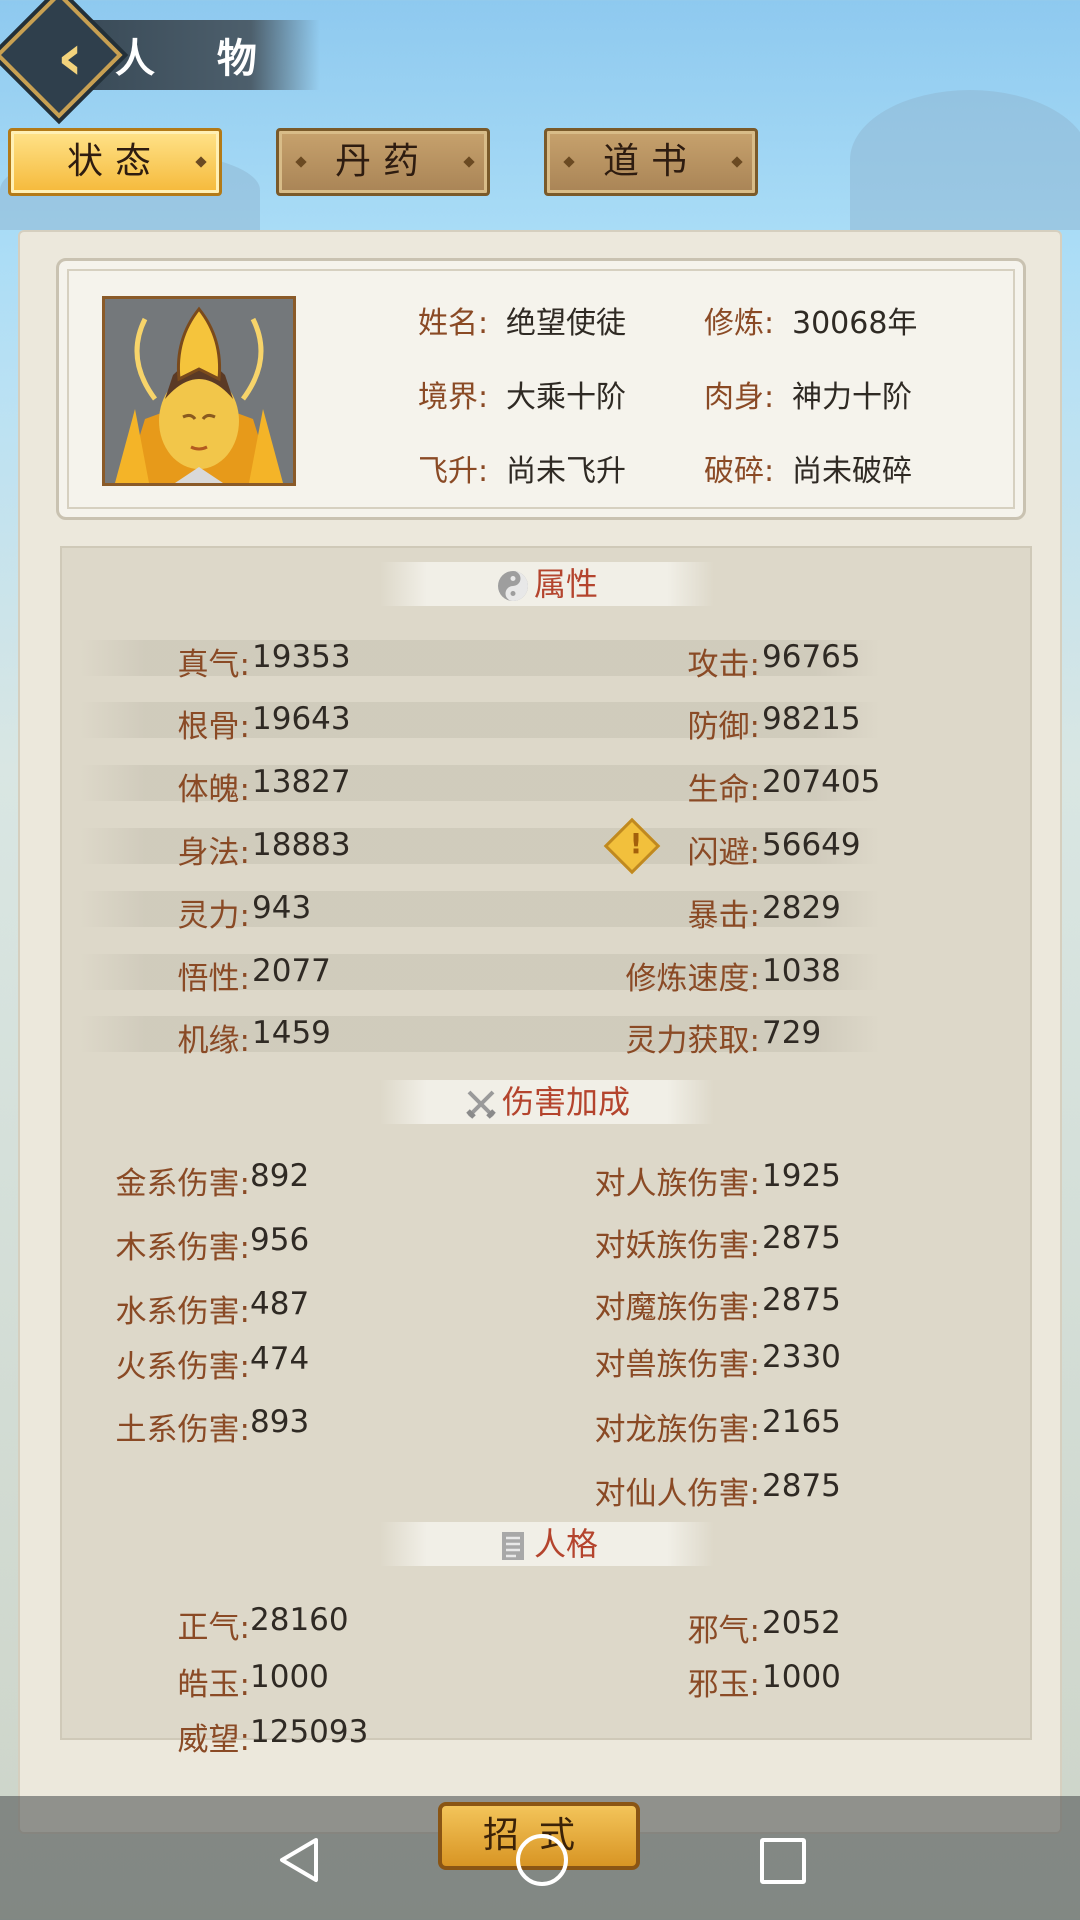 Image resolution: width=1080 pixels, height=1920 pixels. What do you see at coordinates (280, 1240) in the screenshot?
I see `damage-value: 956` at bounding box center [280, 1240].